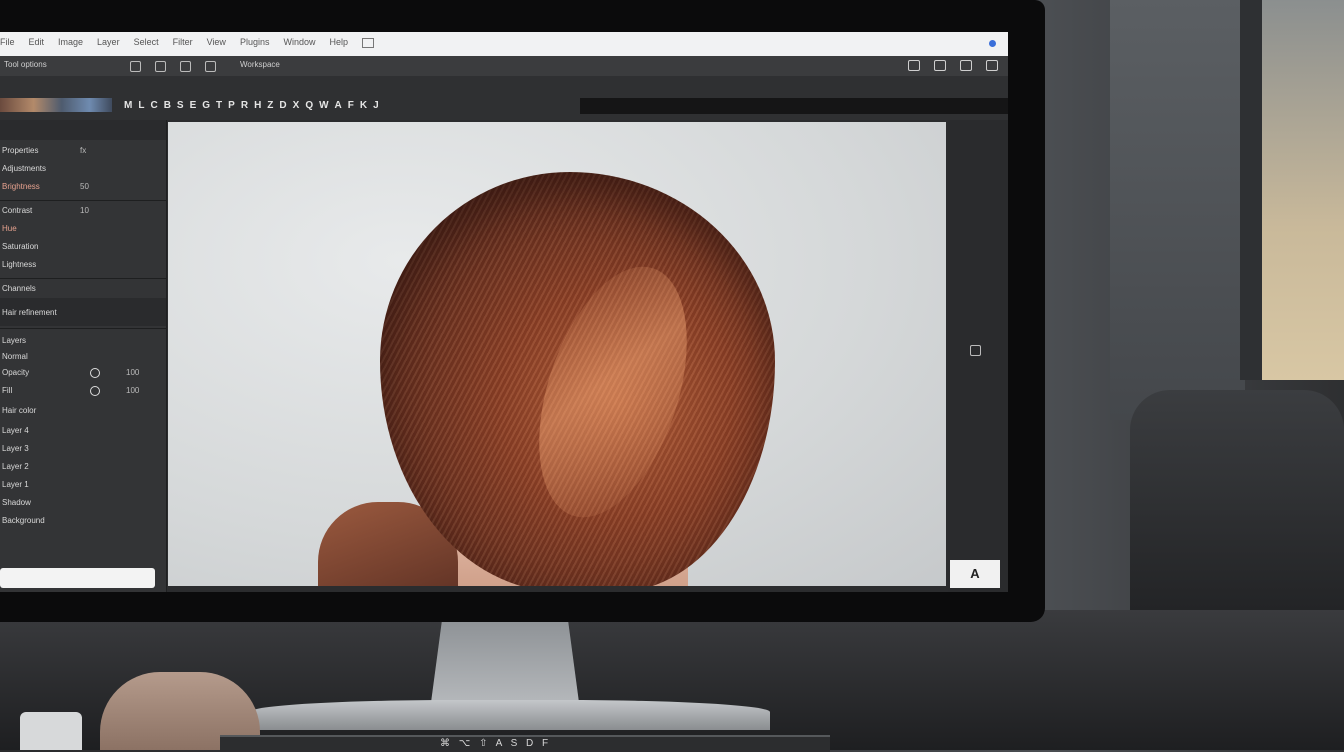 Image resolution: width=1344 pixels, height=752 pixels. Describe the element at coordinates (108, 42) in the screenshot. I see `menu-item-layer: Layer` at that location.